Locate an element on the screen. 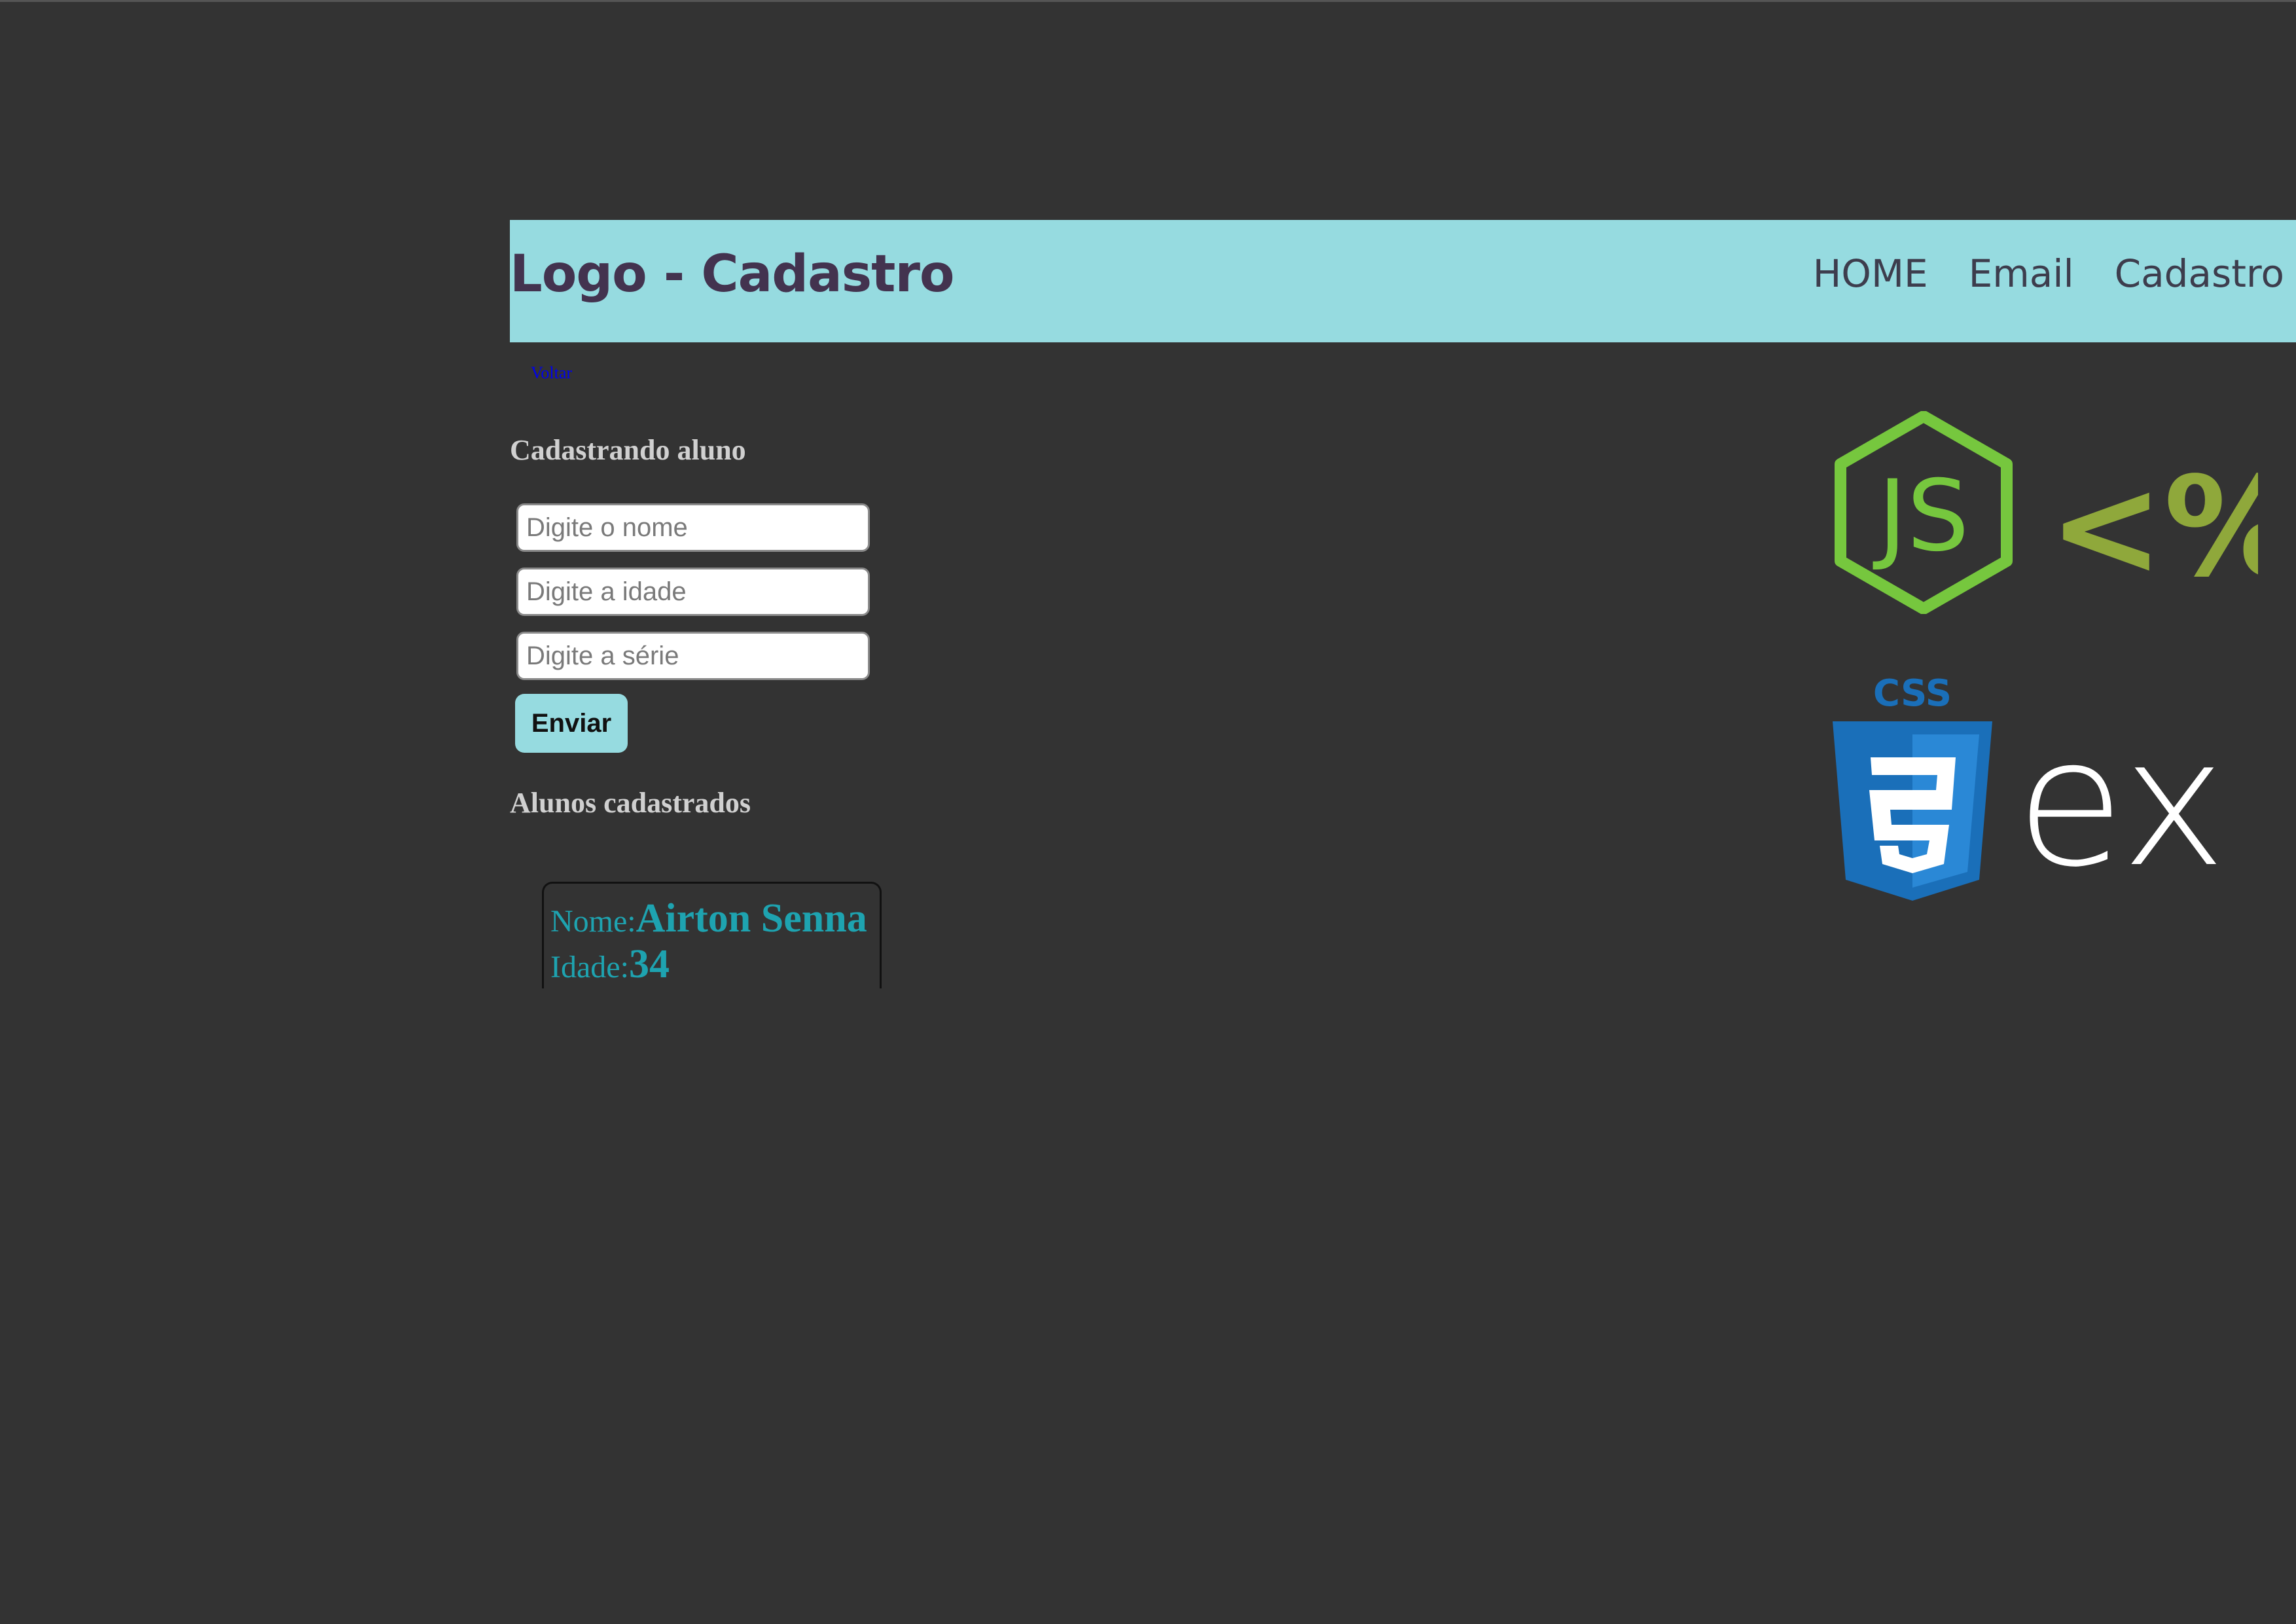 This screenshot has height=1624, width=2296. students-heading: Alunos cadastrados is located at coordinates (630, 803).